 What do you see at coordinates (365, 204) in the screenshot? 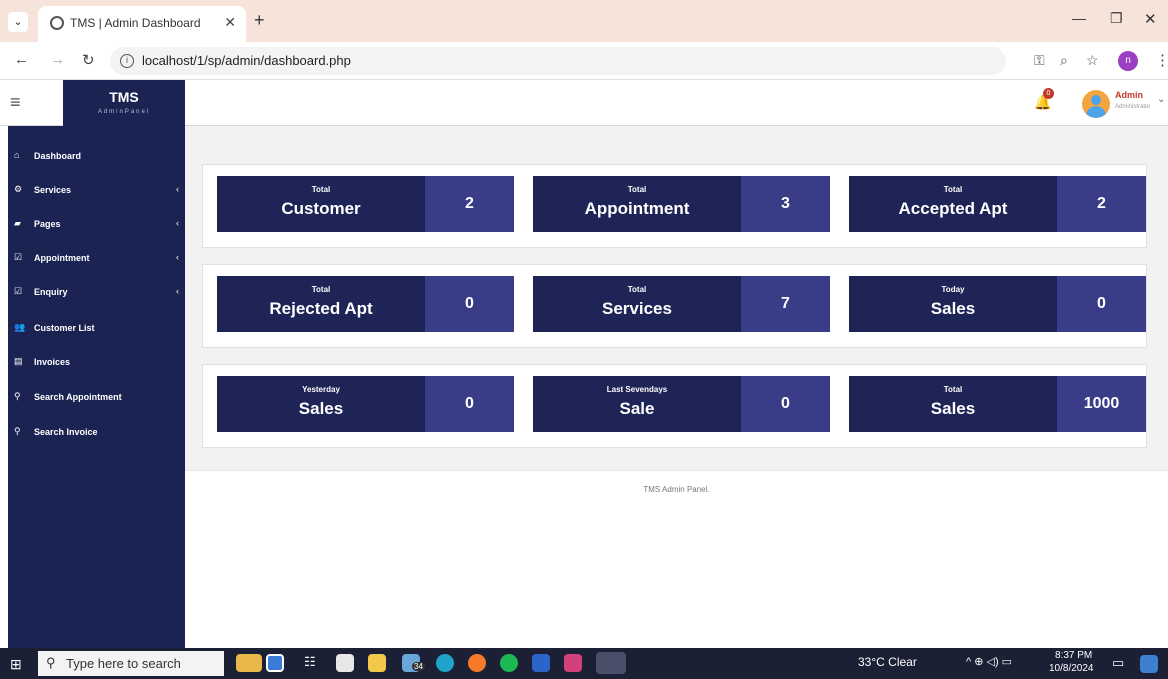
I see `stat-card-total-customer: Total Customer 2` at bounding box center [365, 204].